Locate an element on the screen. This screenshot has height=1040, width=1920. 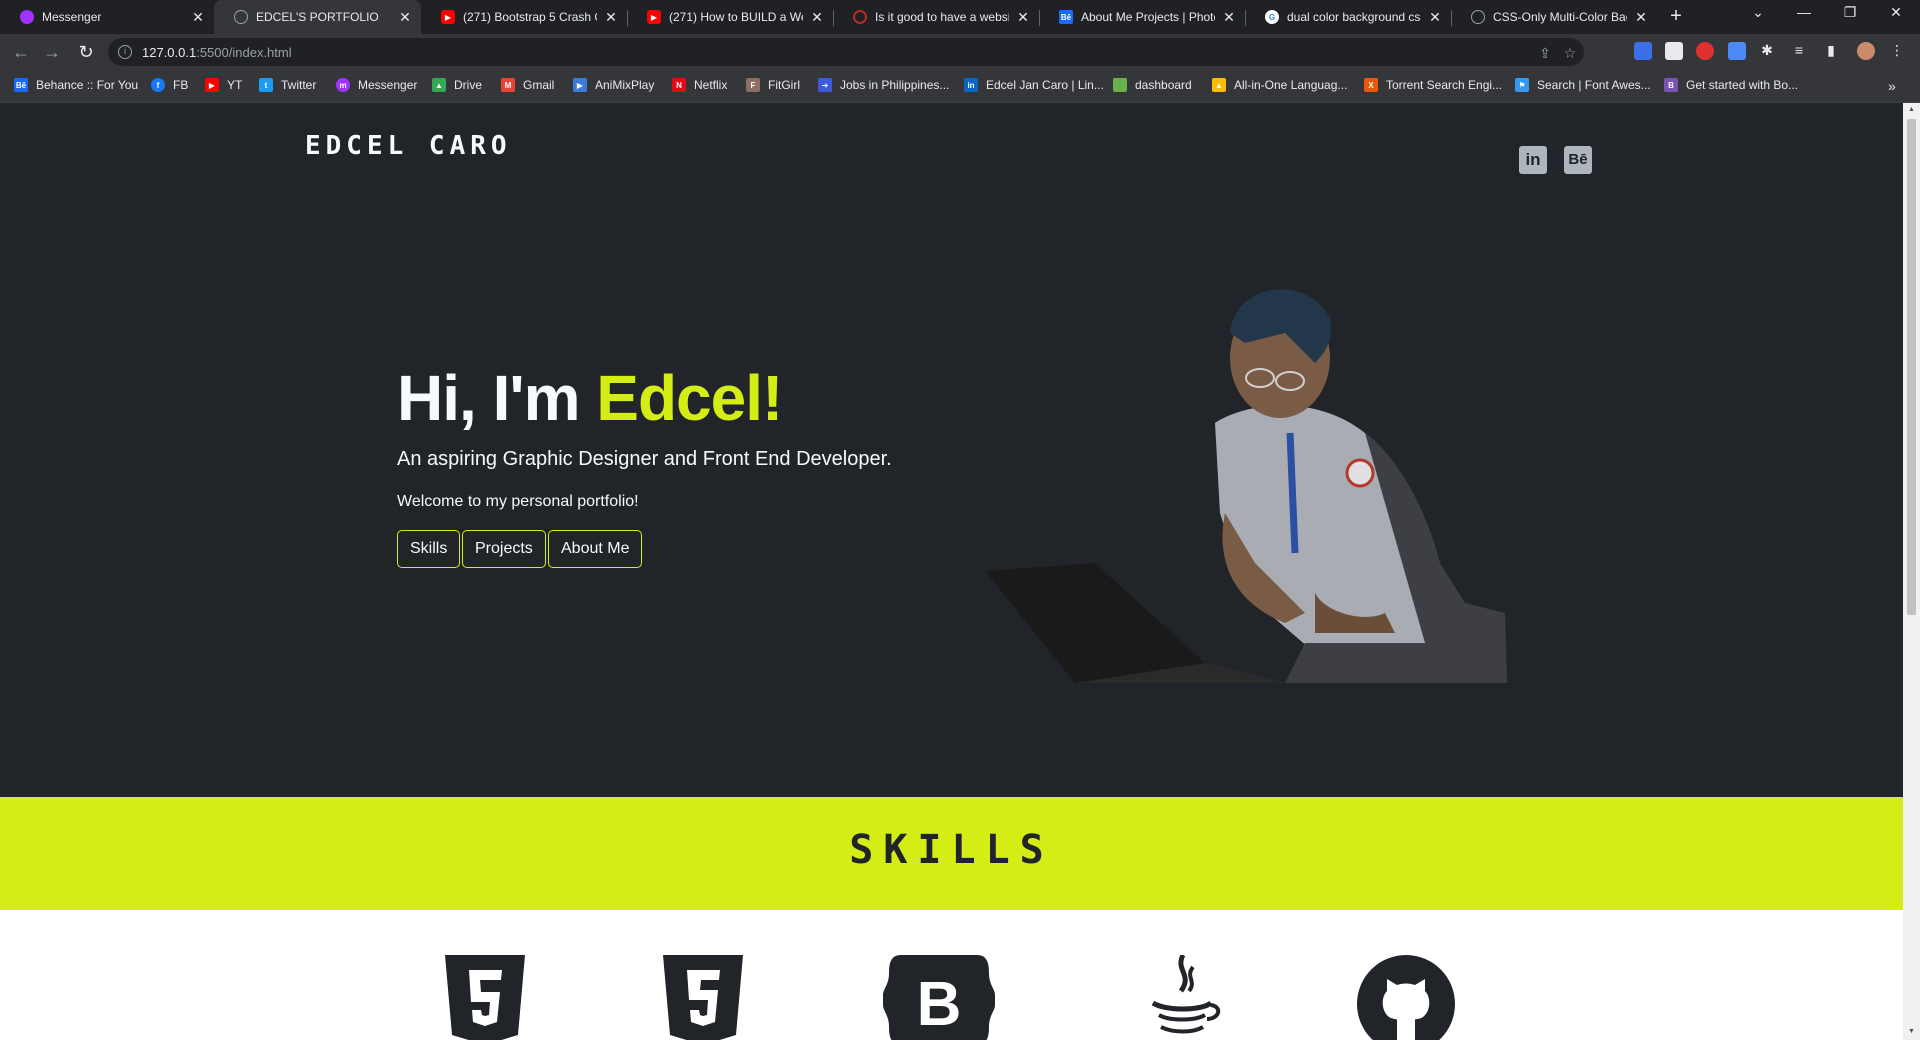
share-icon: ⇪ is located at coordinates (1545, 53).